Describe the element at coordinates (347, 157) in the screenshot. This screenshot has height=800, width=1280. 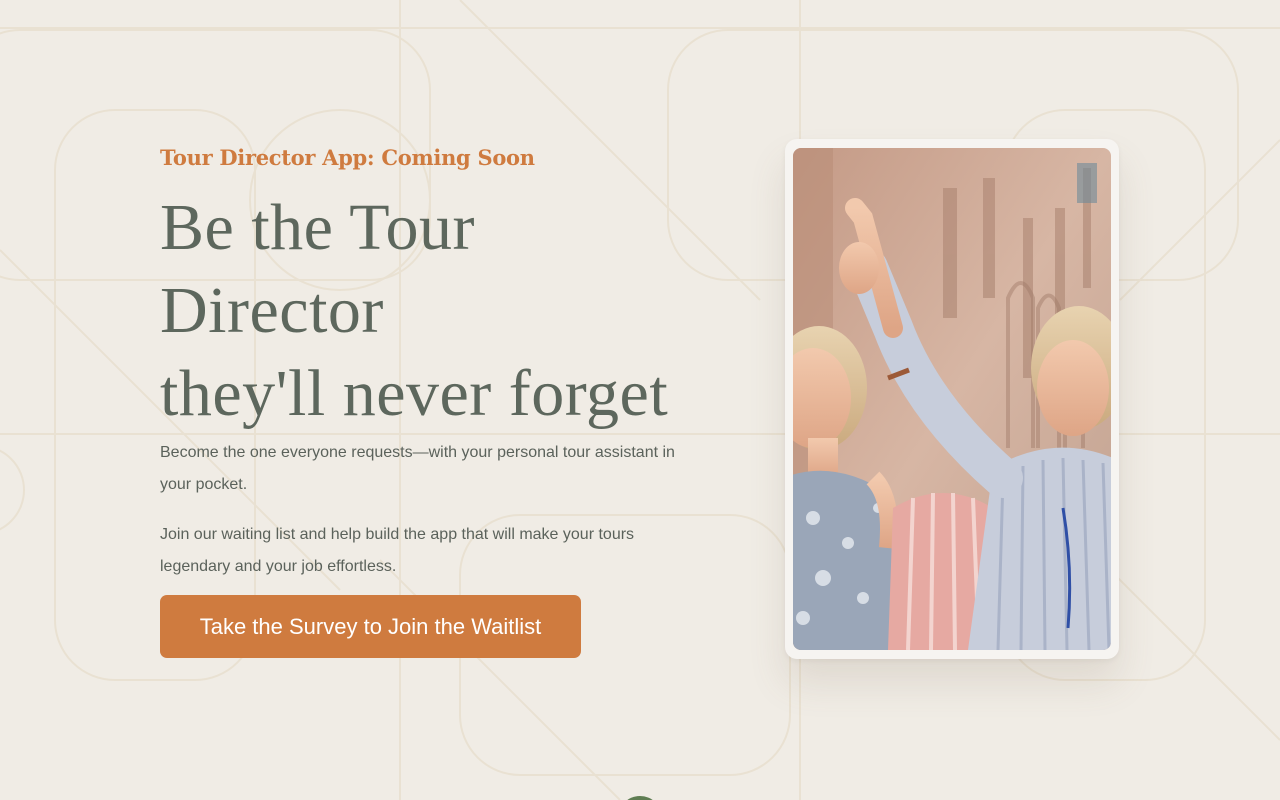
I see `eyebrow-label: Tour Director App: Coming Soon` at that location.